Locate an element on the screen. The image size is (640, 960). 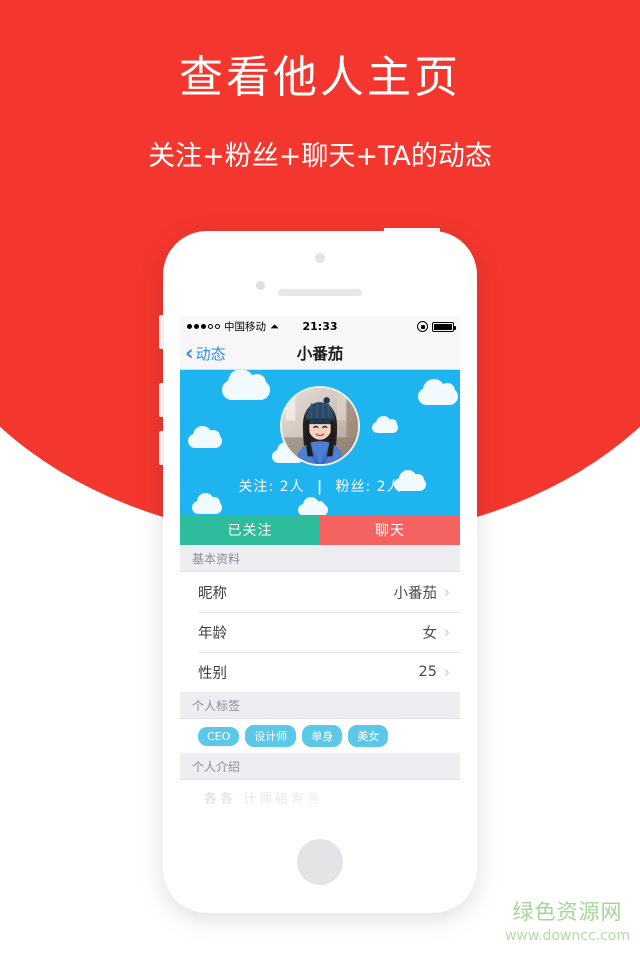
watermark: 绿色资源网 www.downcc.com is located at coordinates (567, 920).